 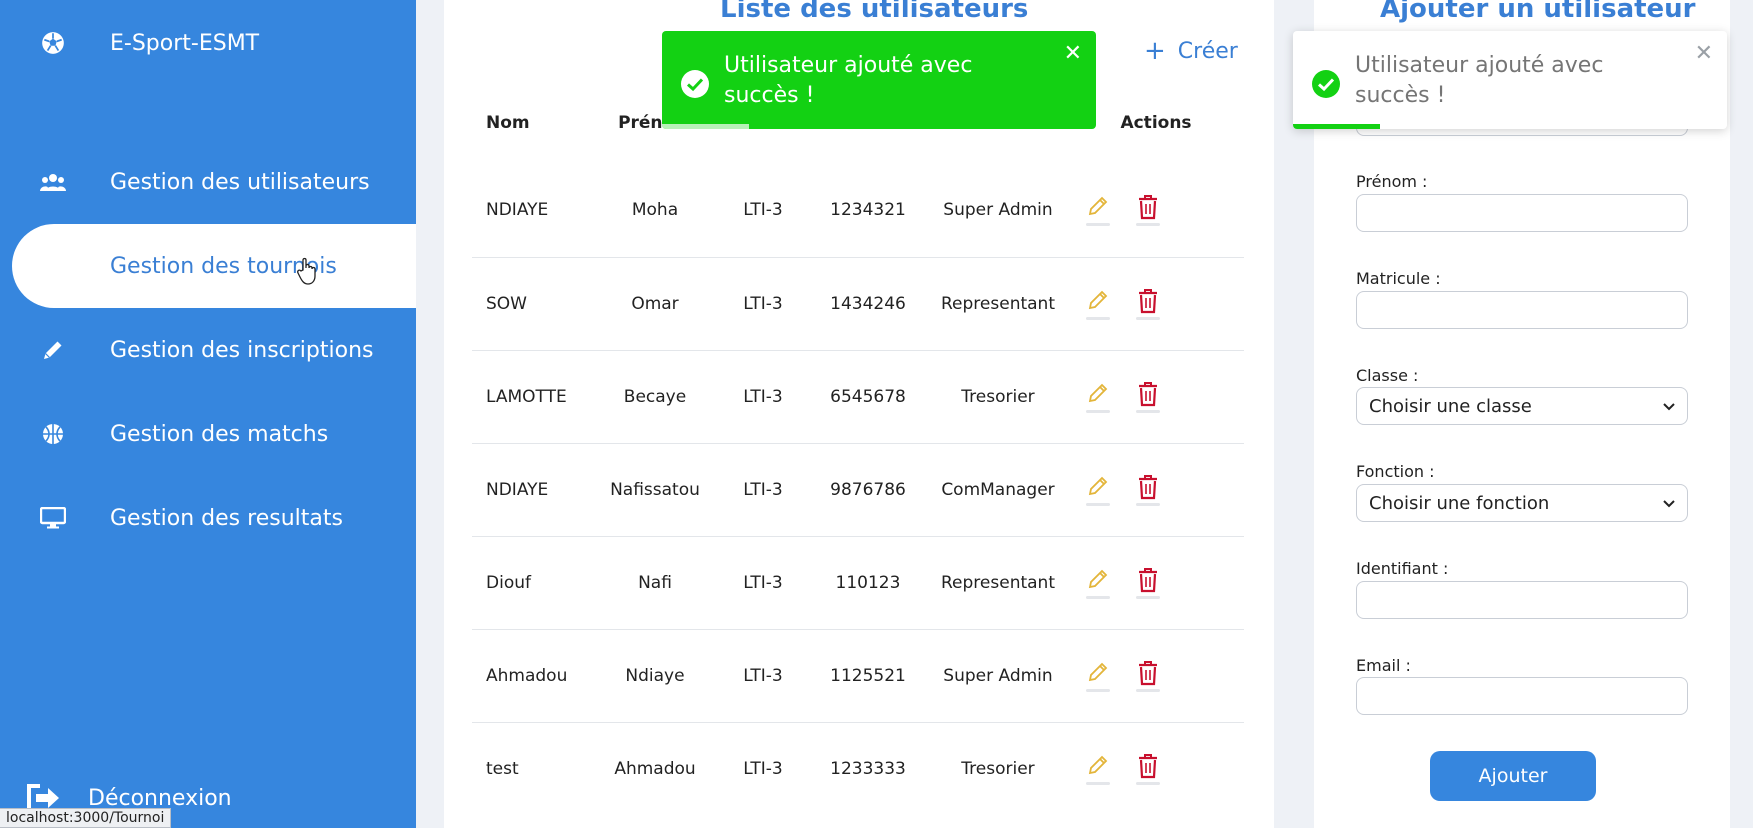 What do you see at coordinates (655, 397) in the screenshot?
I see `cell-prenom: Becaye` at bounding box center [655, 397].